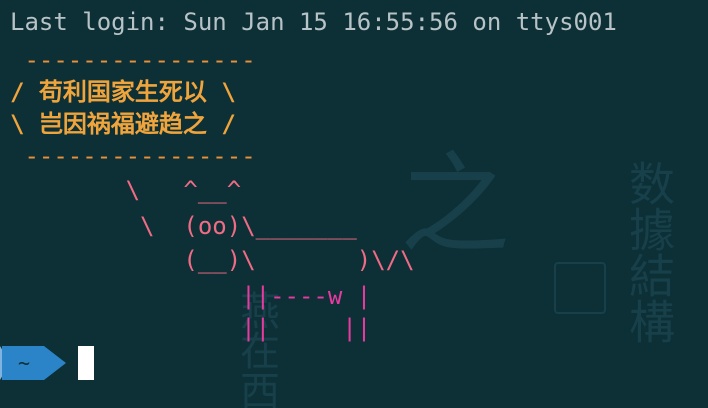 The height and width of the screenshot is (408, 708). Describe the element at coordinates (212, 260) in the screenshot. I see `cow-line-3: (__)\ )\/\` at that location.